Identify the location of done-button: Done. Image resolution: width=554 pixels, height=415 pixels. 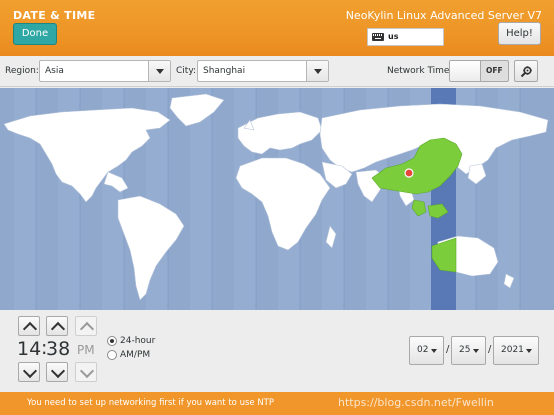
(35, 34).